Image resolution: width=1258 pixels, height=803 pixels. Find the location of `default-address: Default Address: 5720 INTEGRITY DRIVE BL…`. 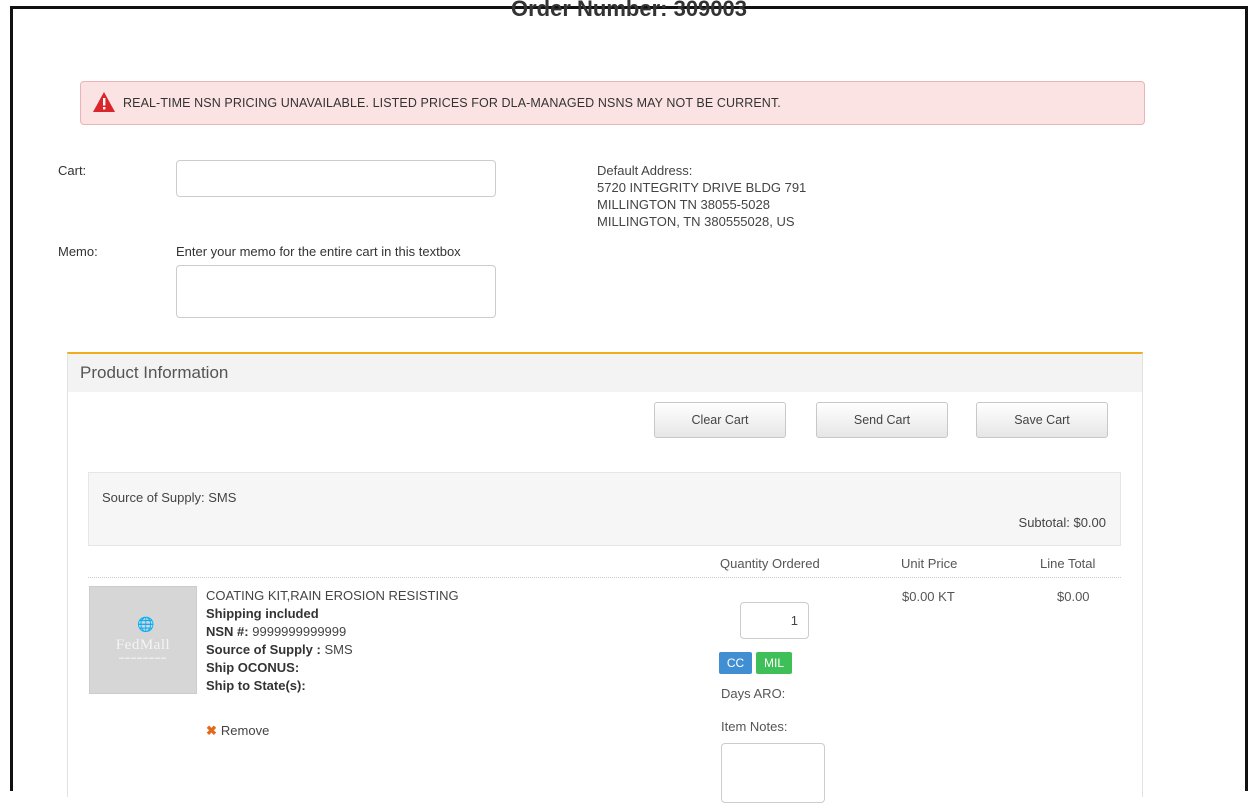

default-address: Default Address: 5720 INTEGRITY DRIVE BL… is located at coordinates (701, 196).